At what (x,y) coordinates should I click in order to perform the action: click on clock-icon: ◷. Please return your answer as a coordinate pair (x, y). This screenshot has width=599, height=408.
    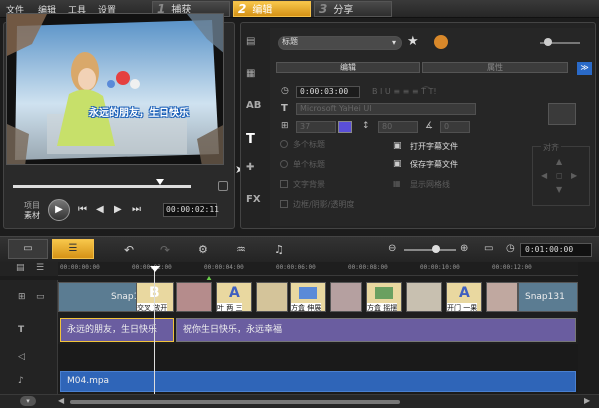
    Looking at the image, I should click on (285, 91).